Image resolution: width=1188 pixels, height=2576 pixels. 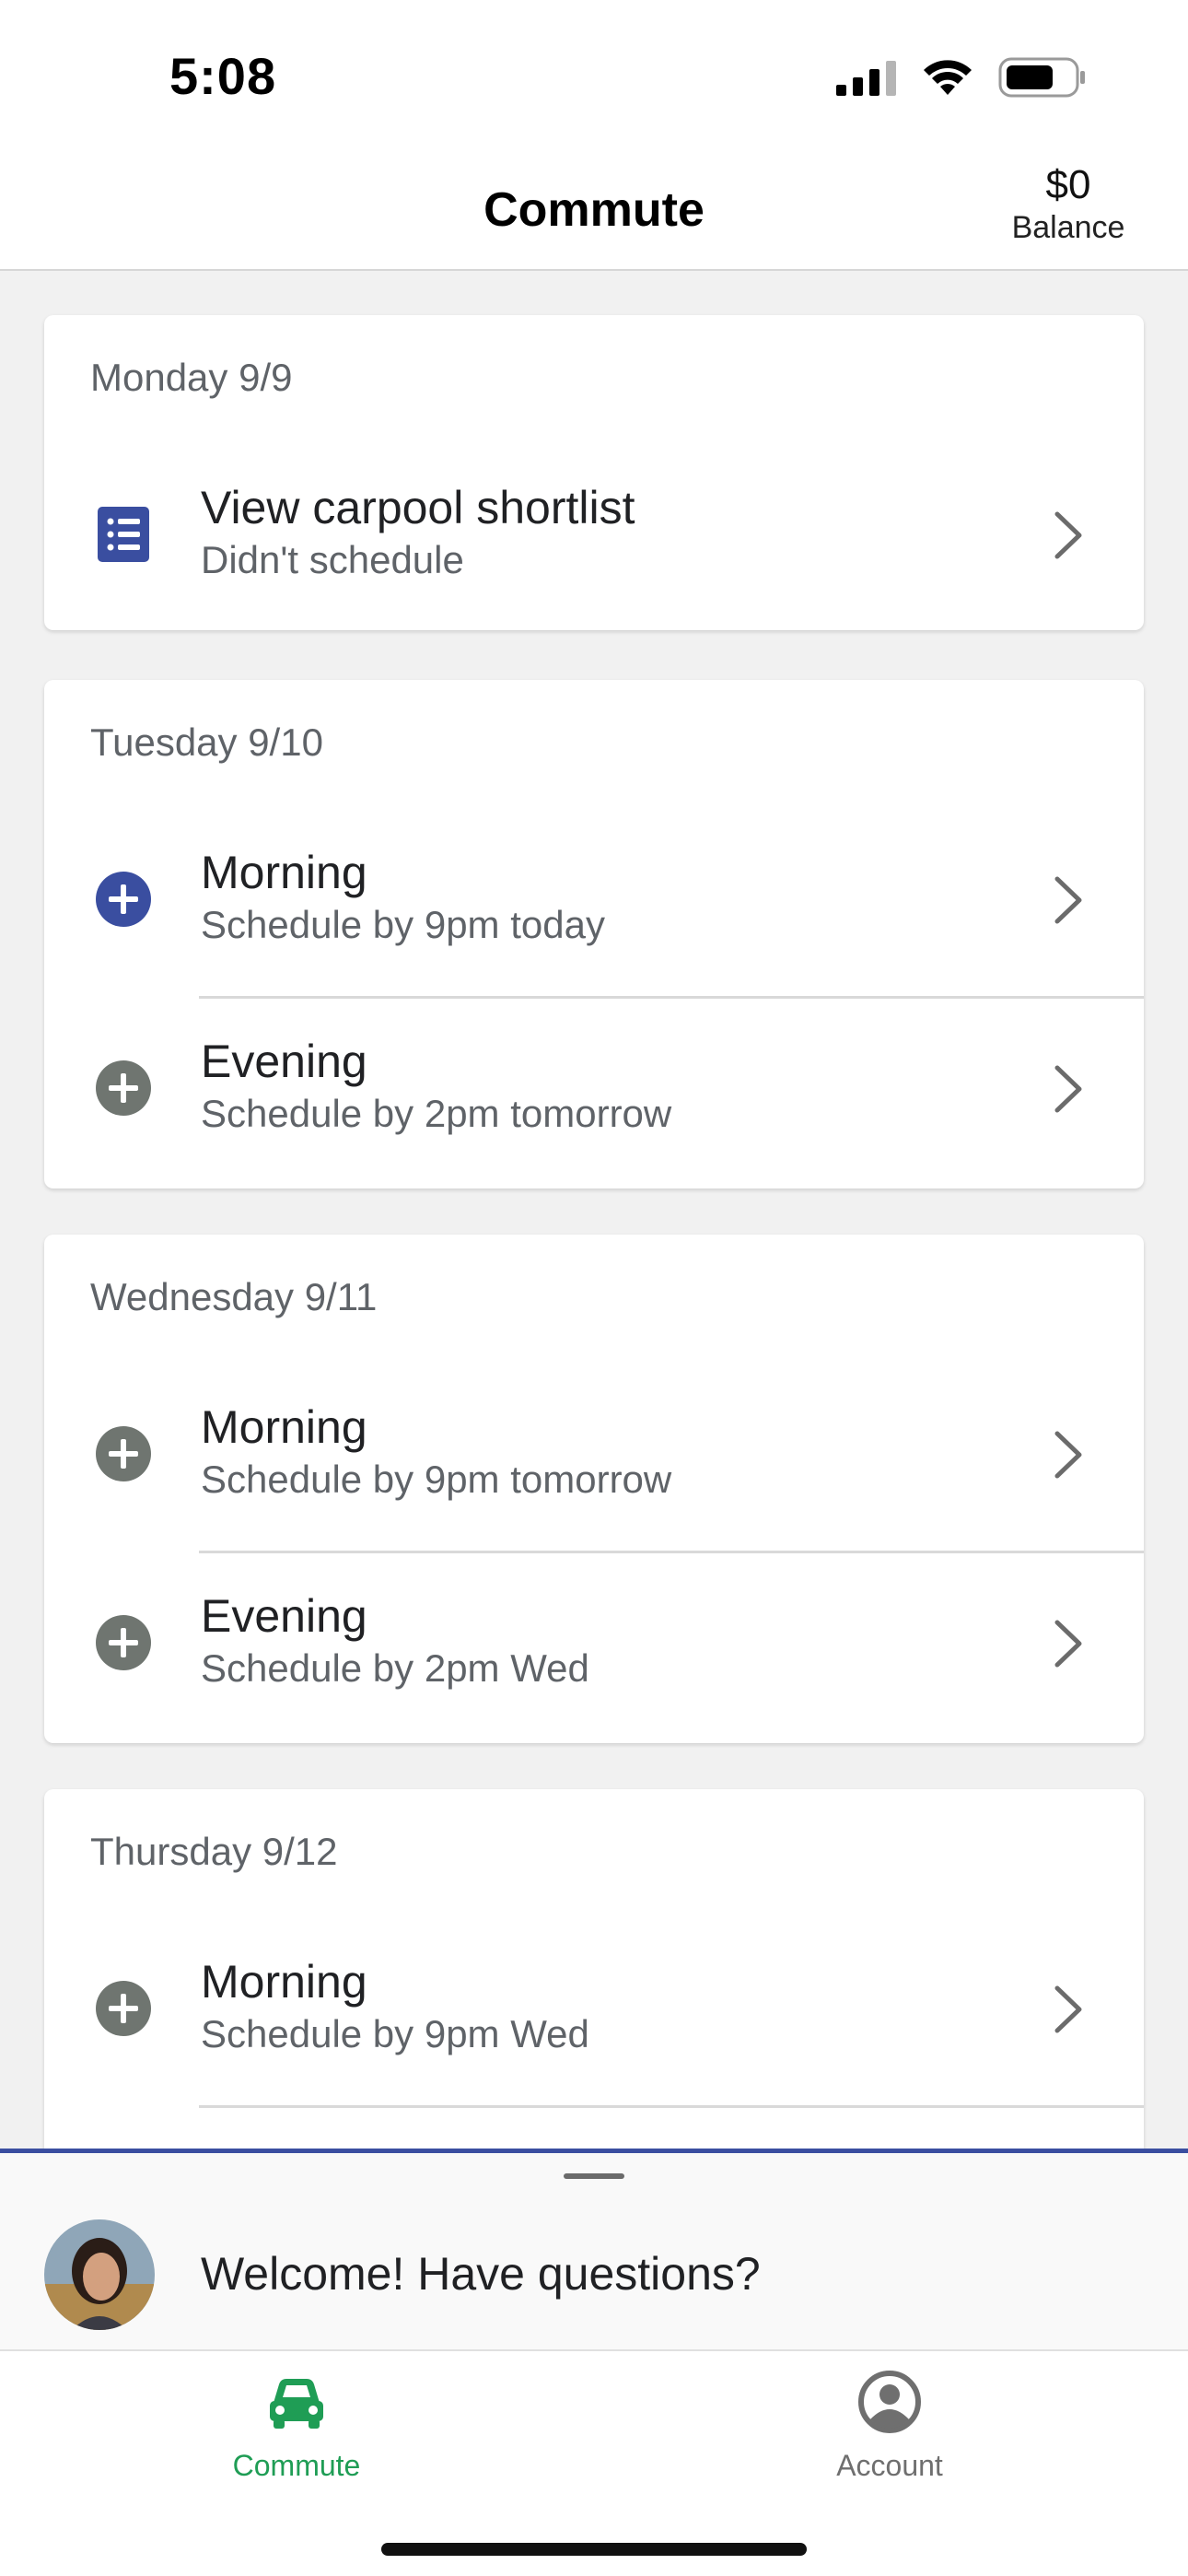 I want to click on welcome-message: Welcome! Have questions?, so click(x=481, y=2274).